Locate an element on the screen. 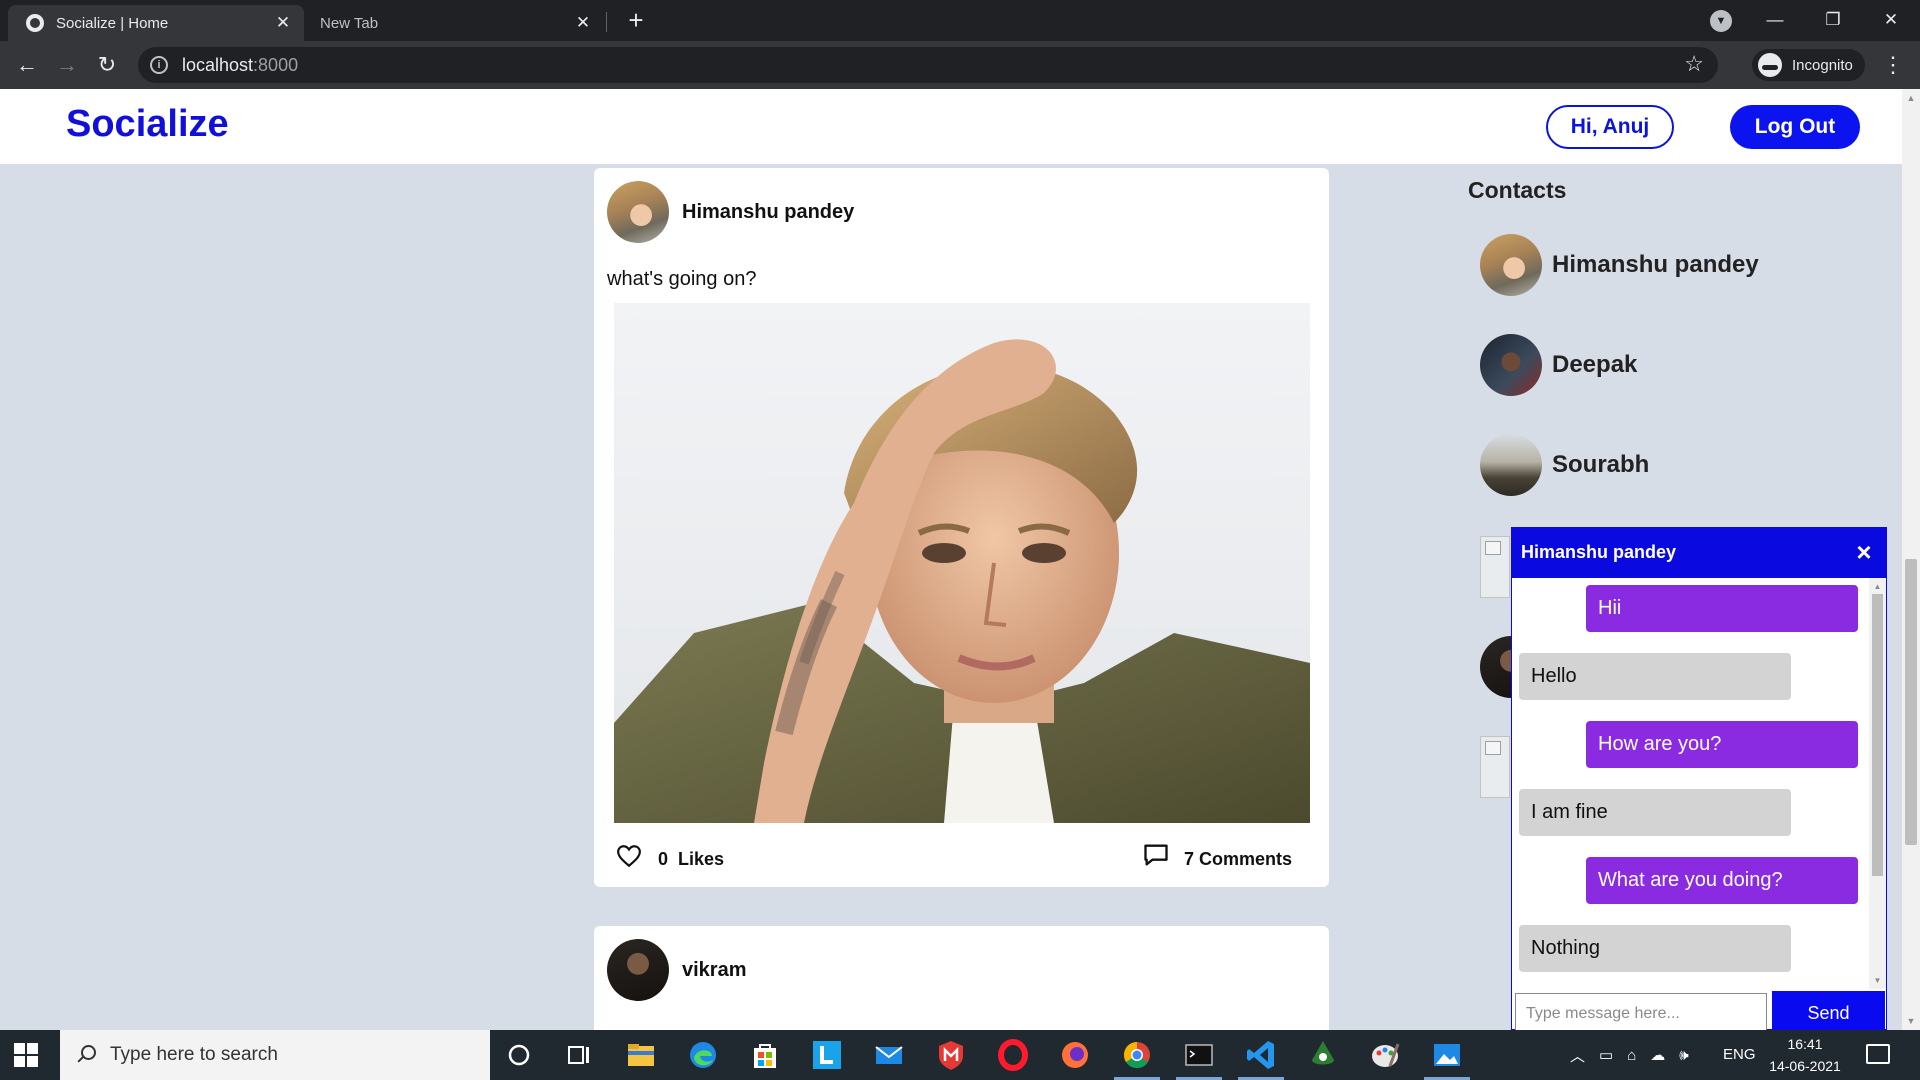 The width and height of the screenshot is (1920, 1080). browser-toolbar: ← → ↻ i localhost:8000 ☆ Incognito ⋮ is located at coordinates (960, 65).